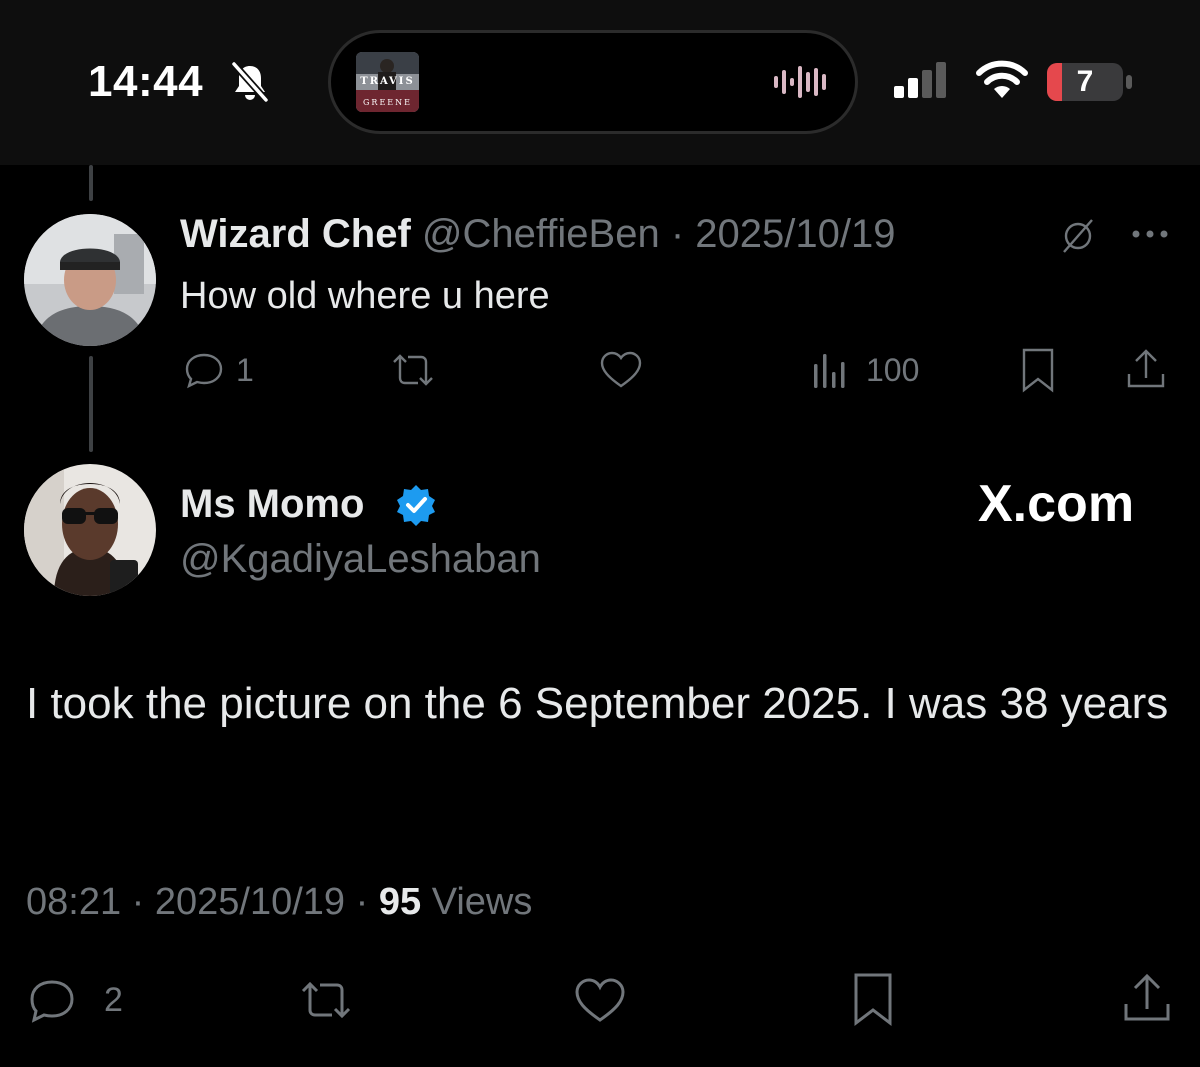 This screenshot has height=1067, width=1200. What do you see at coordinates (90, 280) in the screenshot?
I see `avatar-wizard-chef` at bounding box center [90, 280].